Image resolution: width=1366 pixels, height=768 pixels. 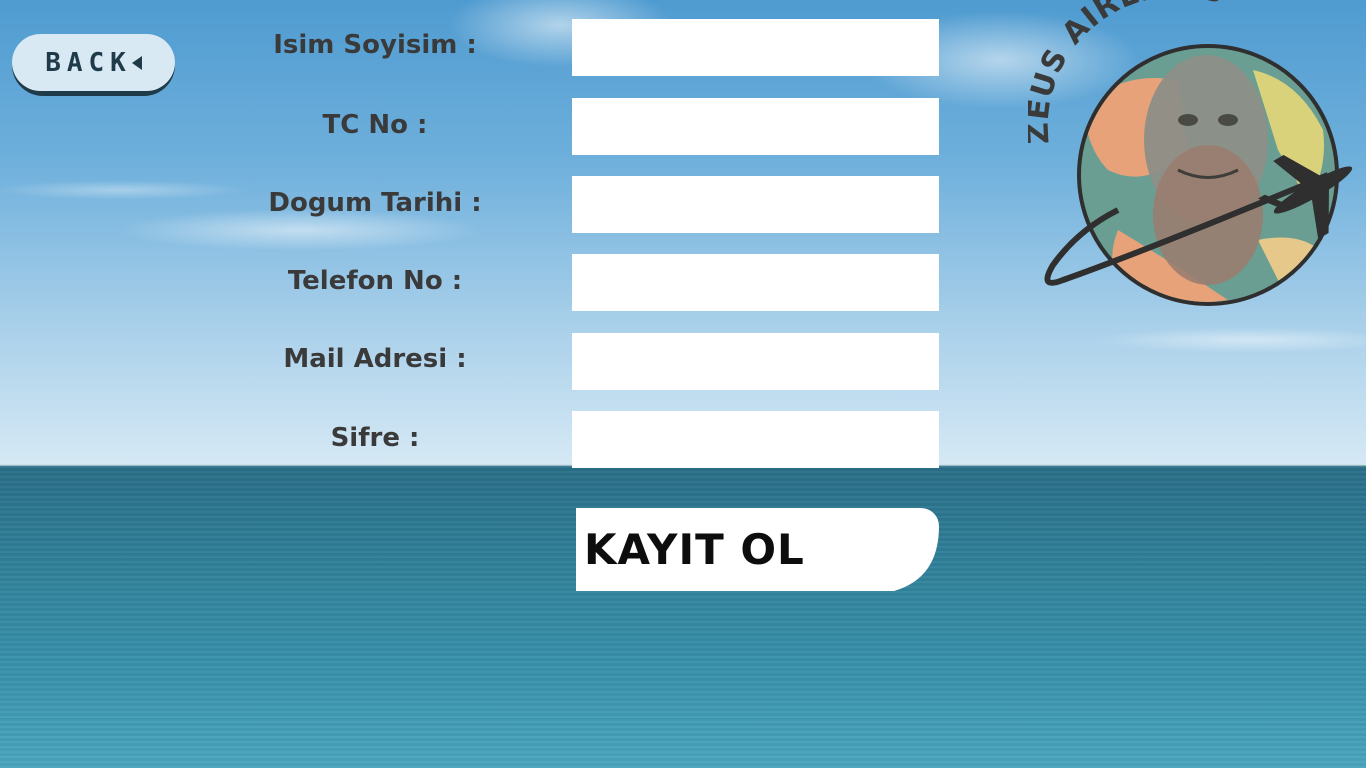 I want to click on birth-date-label: Dogum Tarihi :, so click(x=375, y=203).